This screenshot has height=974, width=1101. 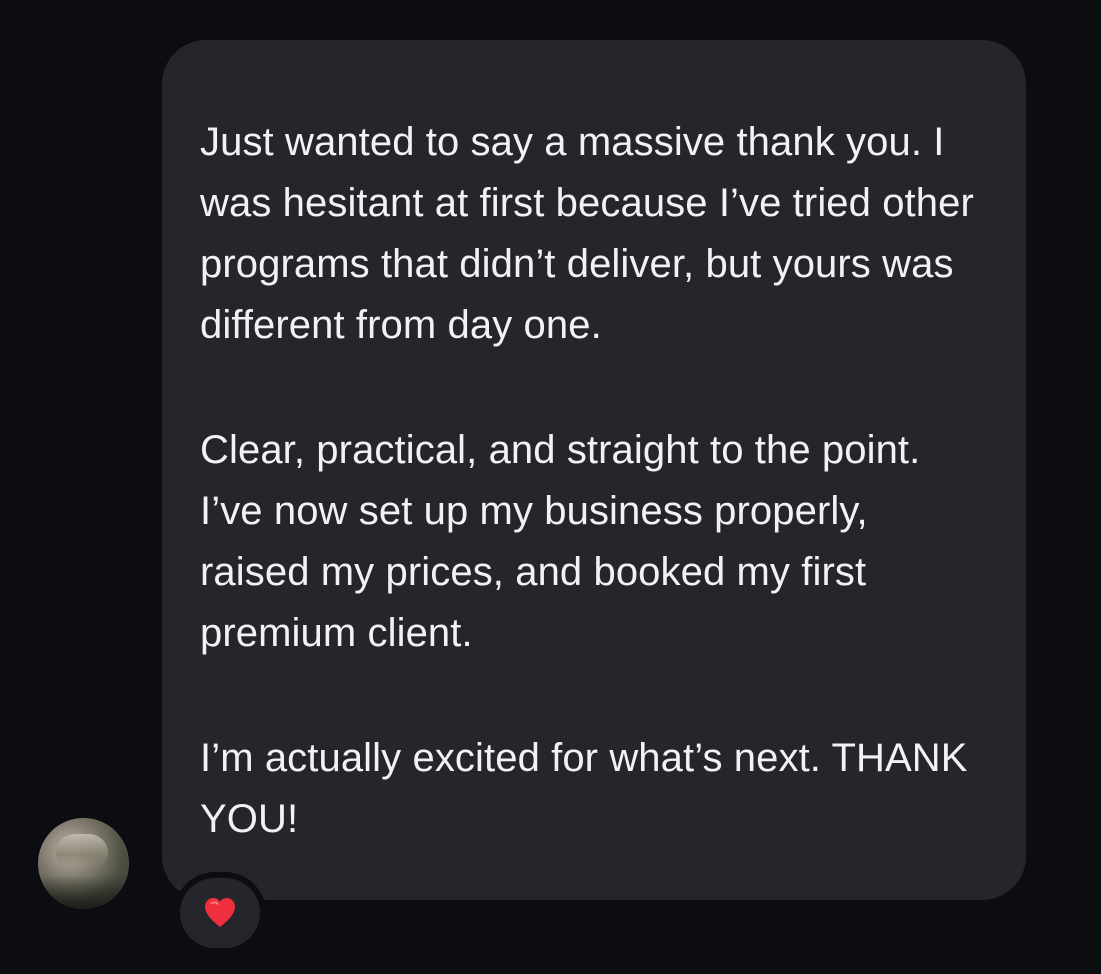 I want to click on heart-reaction, so click(x=220, y=913).